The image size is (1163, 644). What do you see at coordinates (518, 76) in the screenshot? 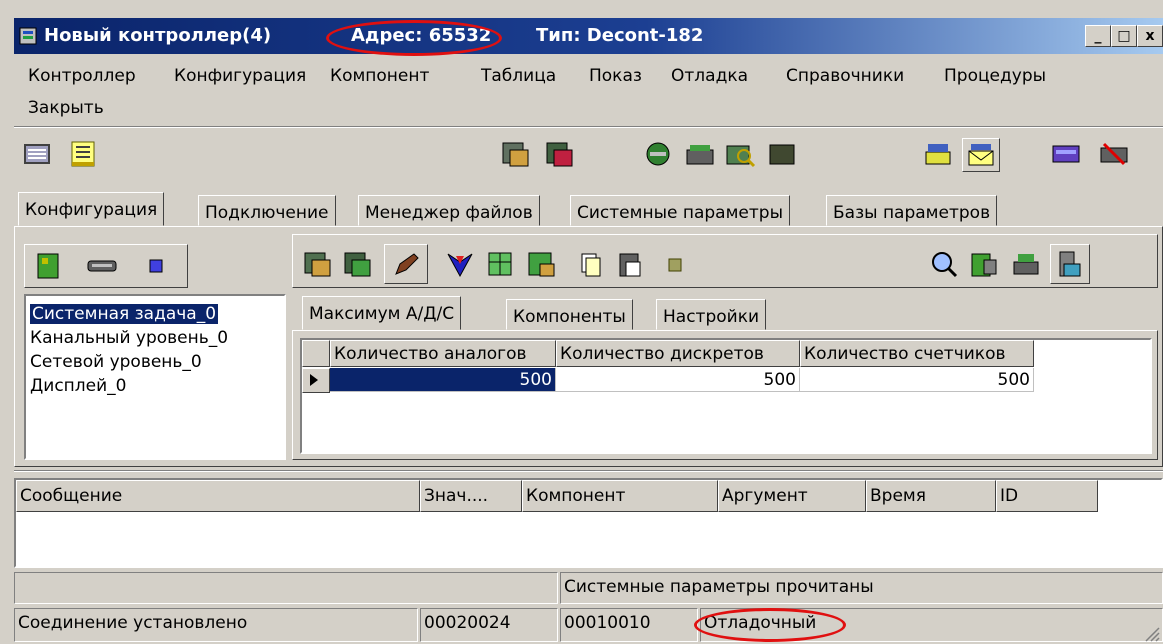
I see `menu-table: Таблица` at bounding box center [518, 76].